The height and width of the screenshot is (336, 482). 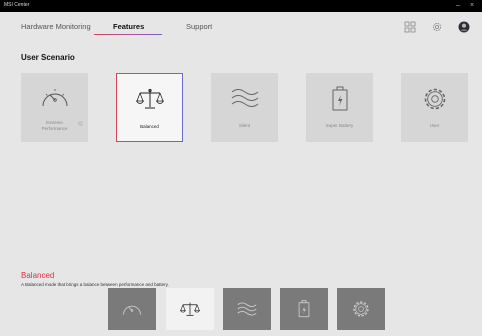 I want to click on dock-item-super-battery, so click(x=304, y=309).